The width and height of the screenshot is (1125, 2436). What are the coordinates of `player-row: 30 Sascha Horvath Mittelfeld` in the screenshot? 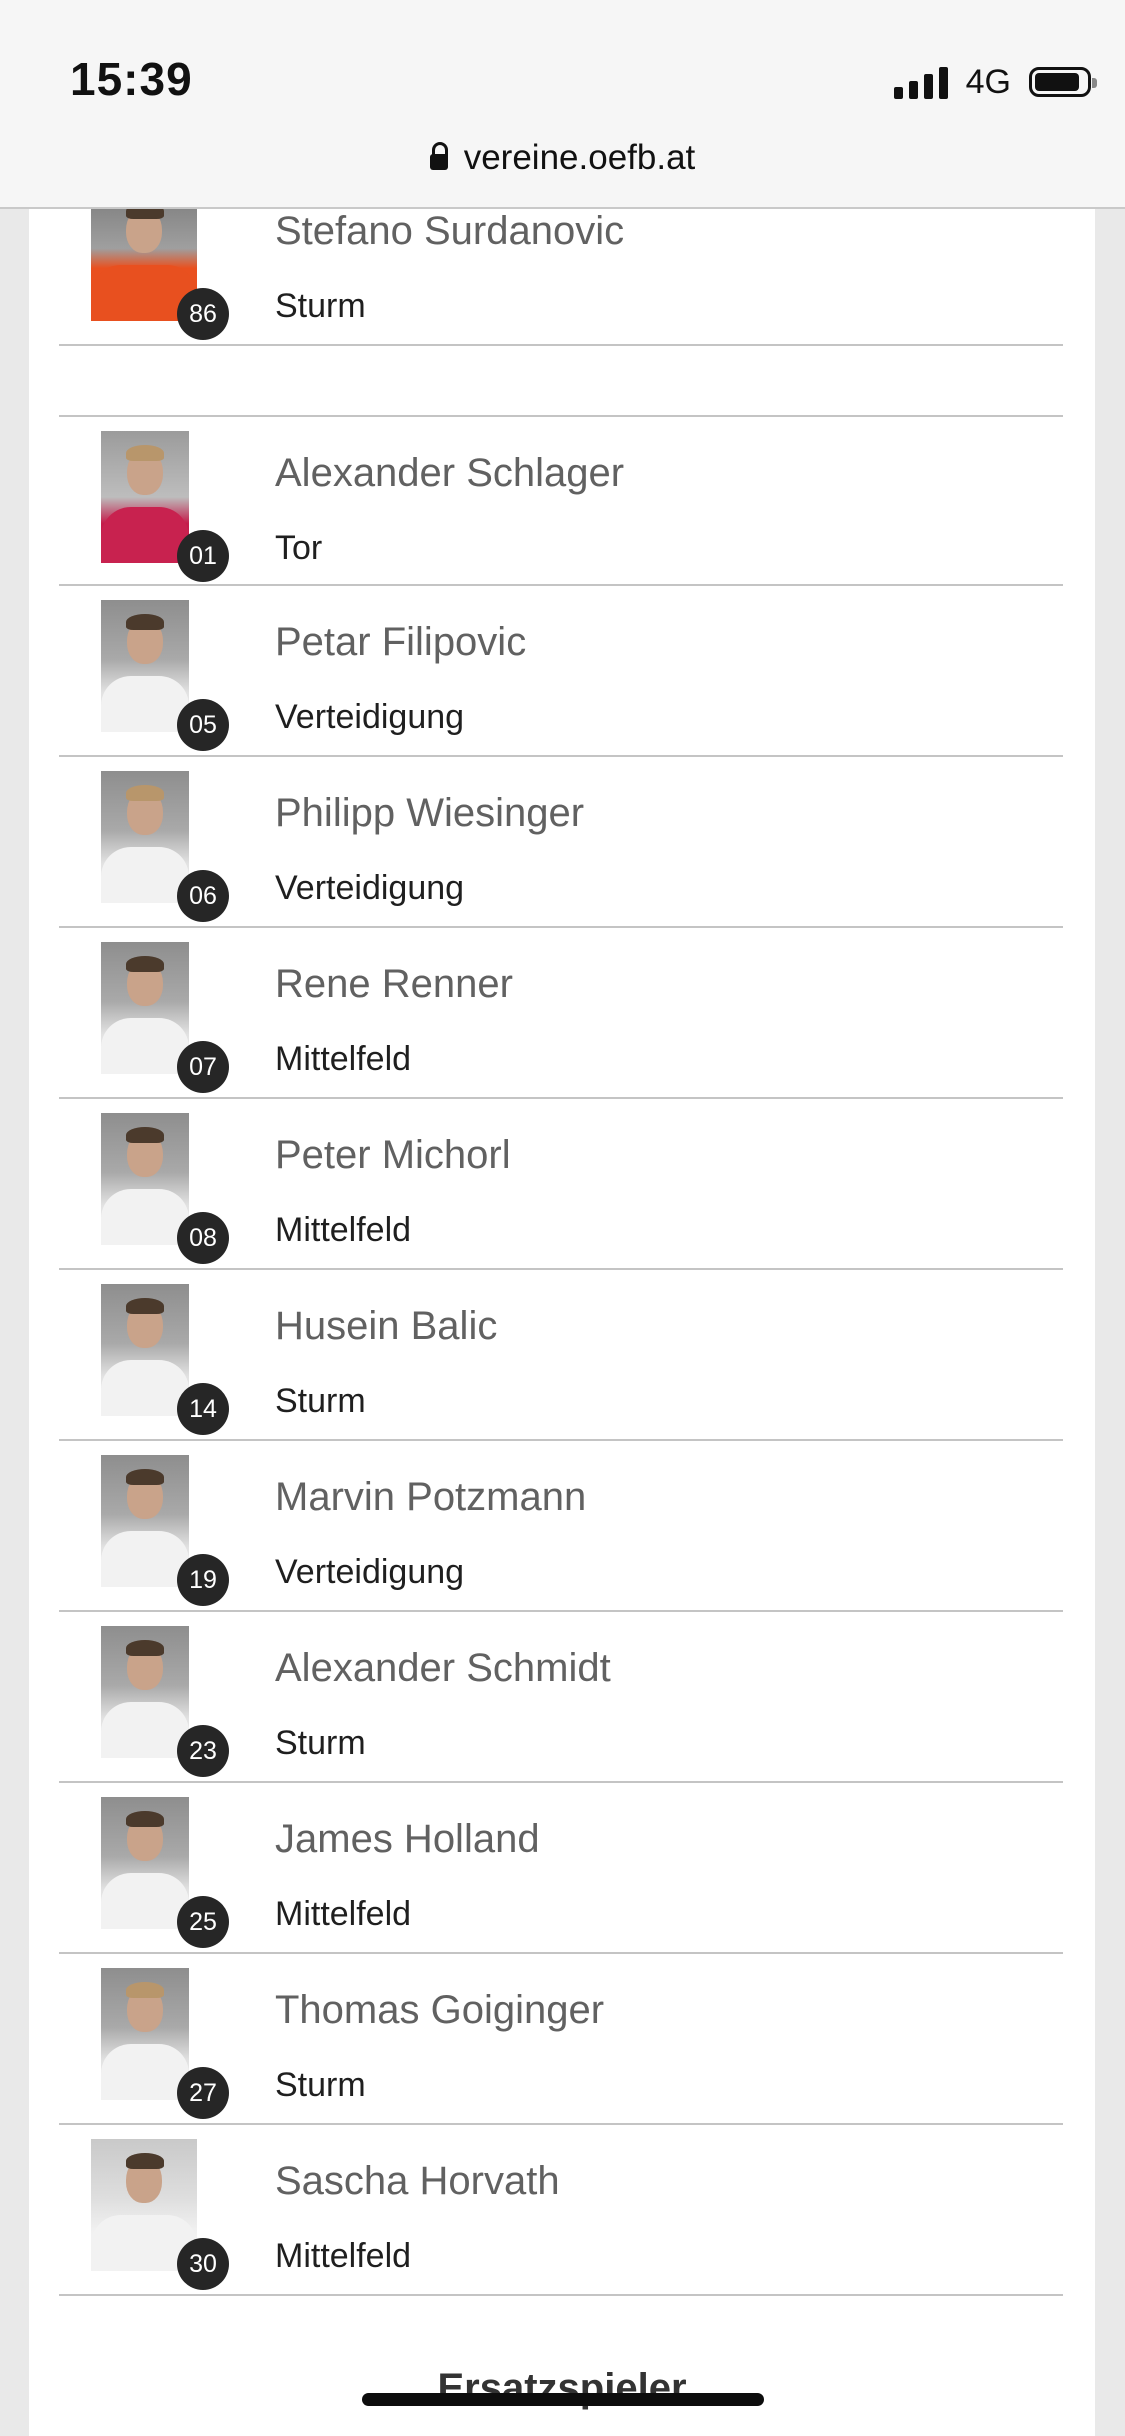 It's located at (561, 2210).